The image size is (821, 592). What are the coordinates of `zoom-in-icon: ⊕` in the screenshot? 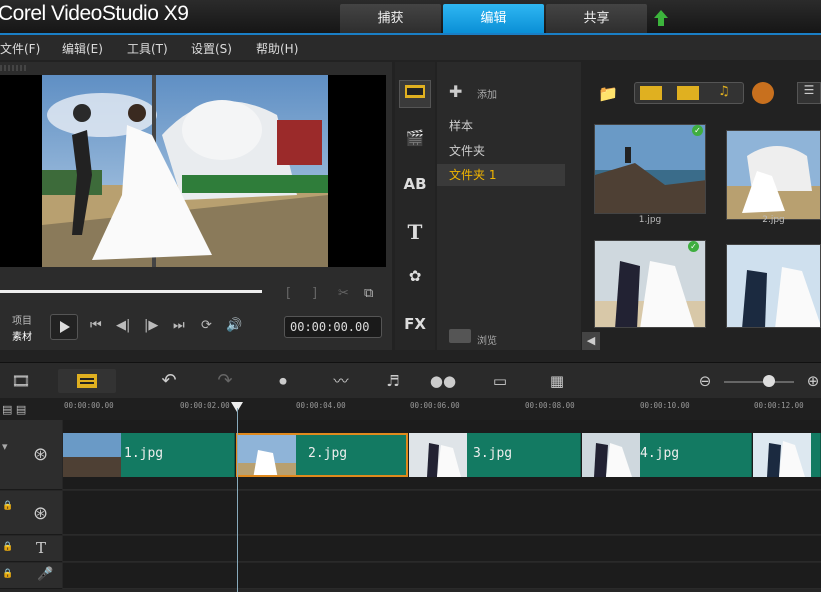 It's located at (809, 381).